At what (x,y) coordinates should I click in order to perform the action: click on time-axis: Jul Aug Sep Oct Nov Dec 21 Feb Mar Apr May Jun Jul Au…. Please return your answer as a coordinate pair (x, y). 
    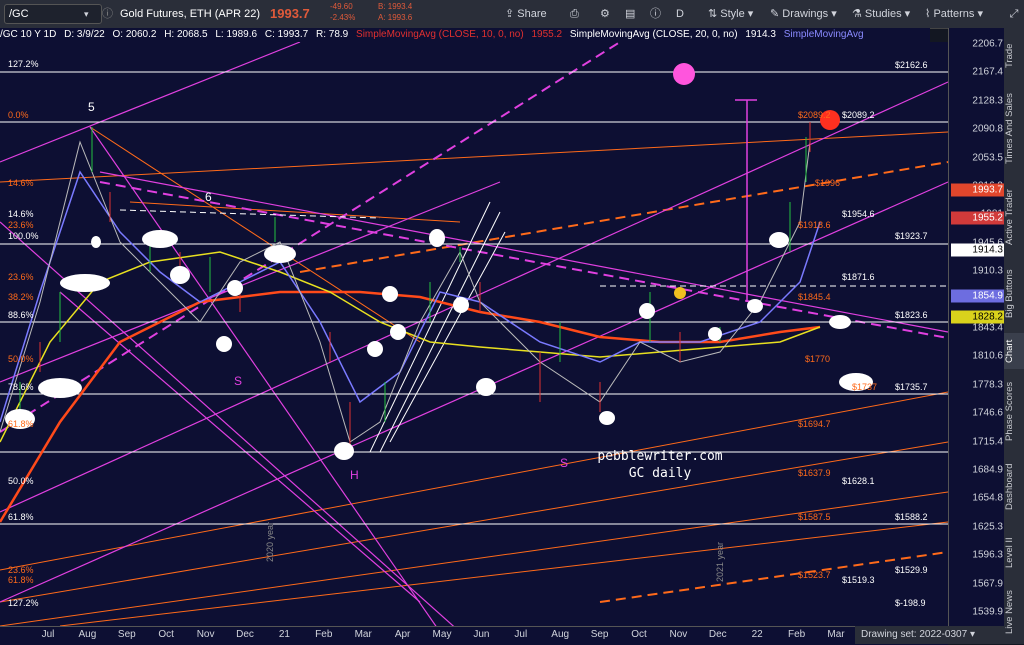
    Looking at the image, I should click on (481, 635).